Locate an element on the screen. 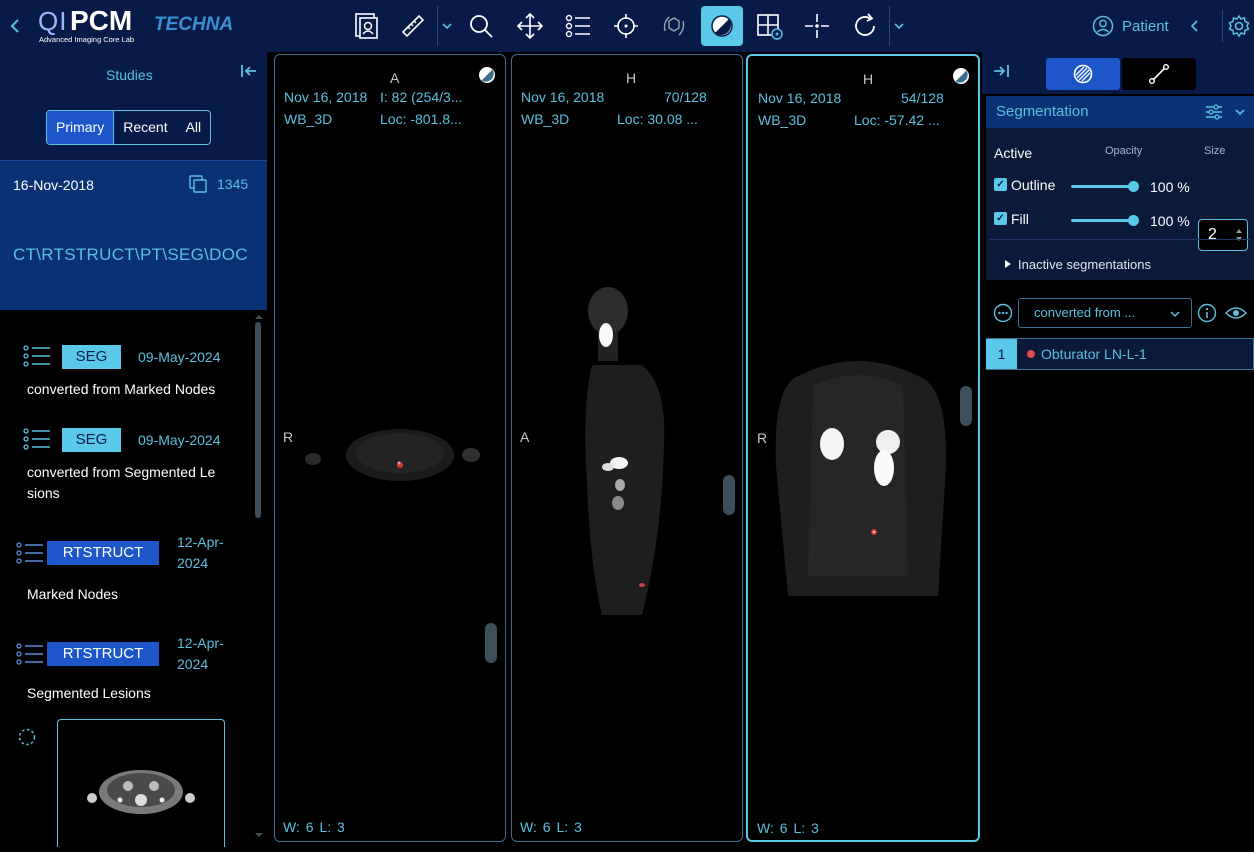 Image resolution: width=1254 pixels, height=852 pixels. outline-opacity-slider is located at coordinates (1101, 186).